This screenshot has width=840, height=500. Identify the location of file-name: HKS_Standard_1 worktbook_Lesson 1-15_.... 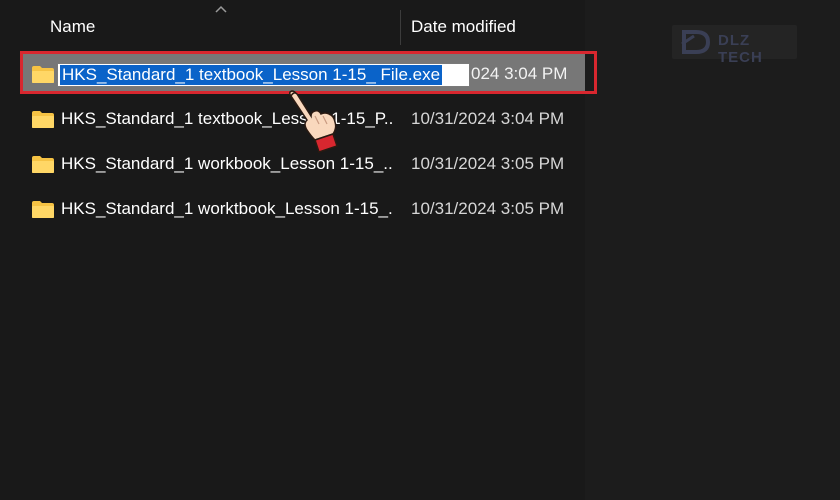
(227, 208).